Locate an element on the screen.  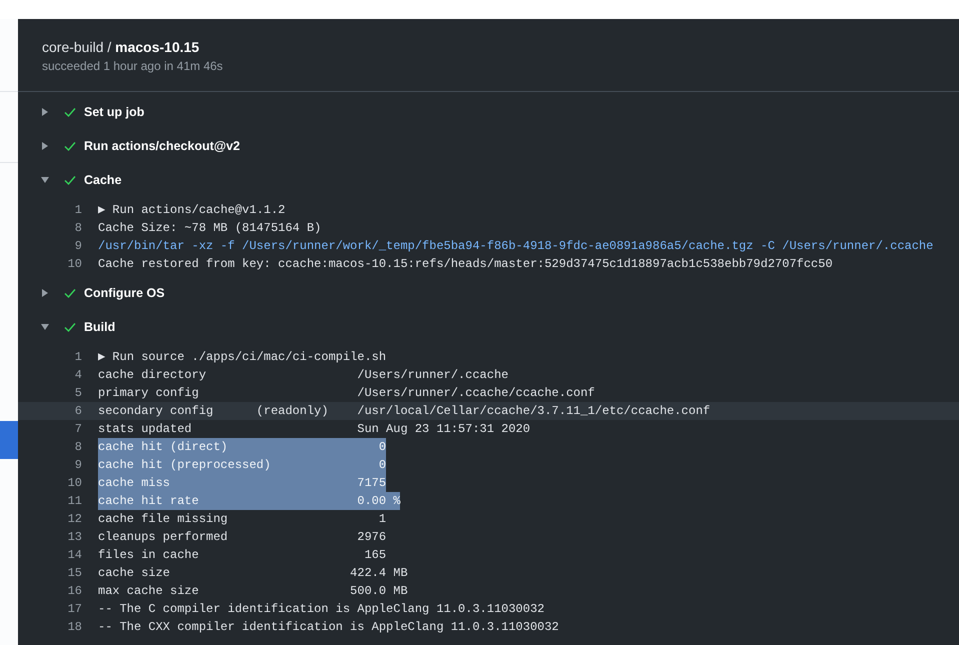
log-text: cache directory /Users/runner/.ccache is located at coordinates (303, 375).